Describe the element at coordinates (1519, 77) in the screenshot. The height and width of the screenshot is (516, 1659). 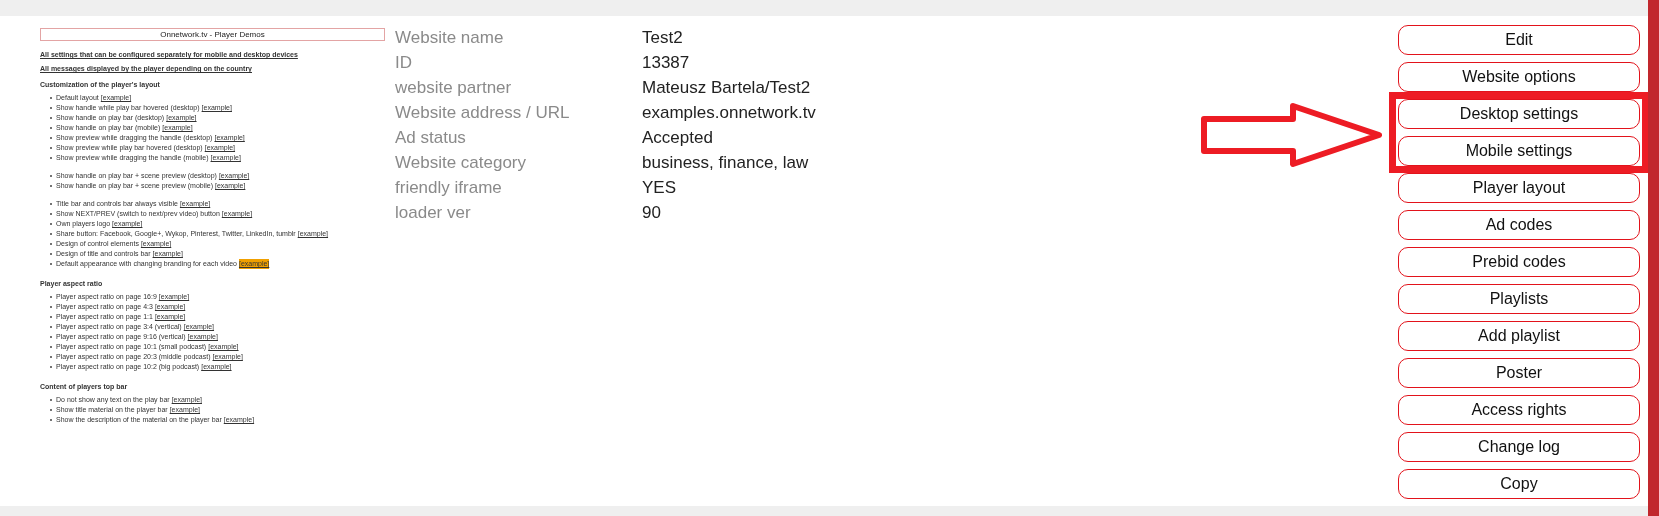
I see `menu-button: Website options` at that location.